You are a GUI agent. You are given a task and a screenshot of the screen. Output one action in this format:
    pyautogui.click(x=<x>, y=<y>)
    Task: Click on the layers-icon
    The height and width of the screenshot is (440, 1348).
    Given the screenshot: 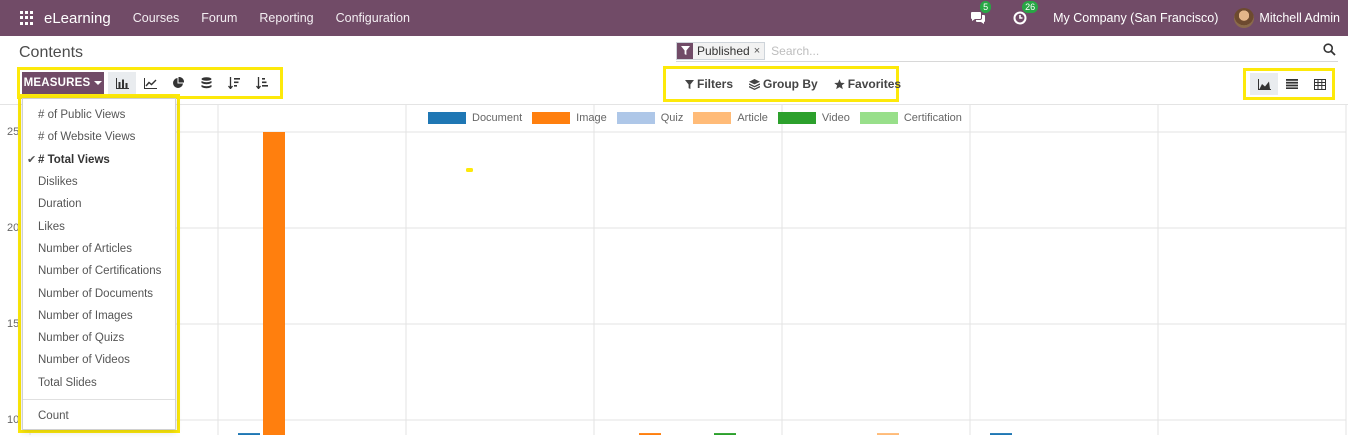 What is the action you would take?
    pyautogui.click(x=755, y=84)
    